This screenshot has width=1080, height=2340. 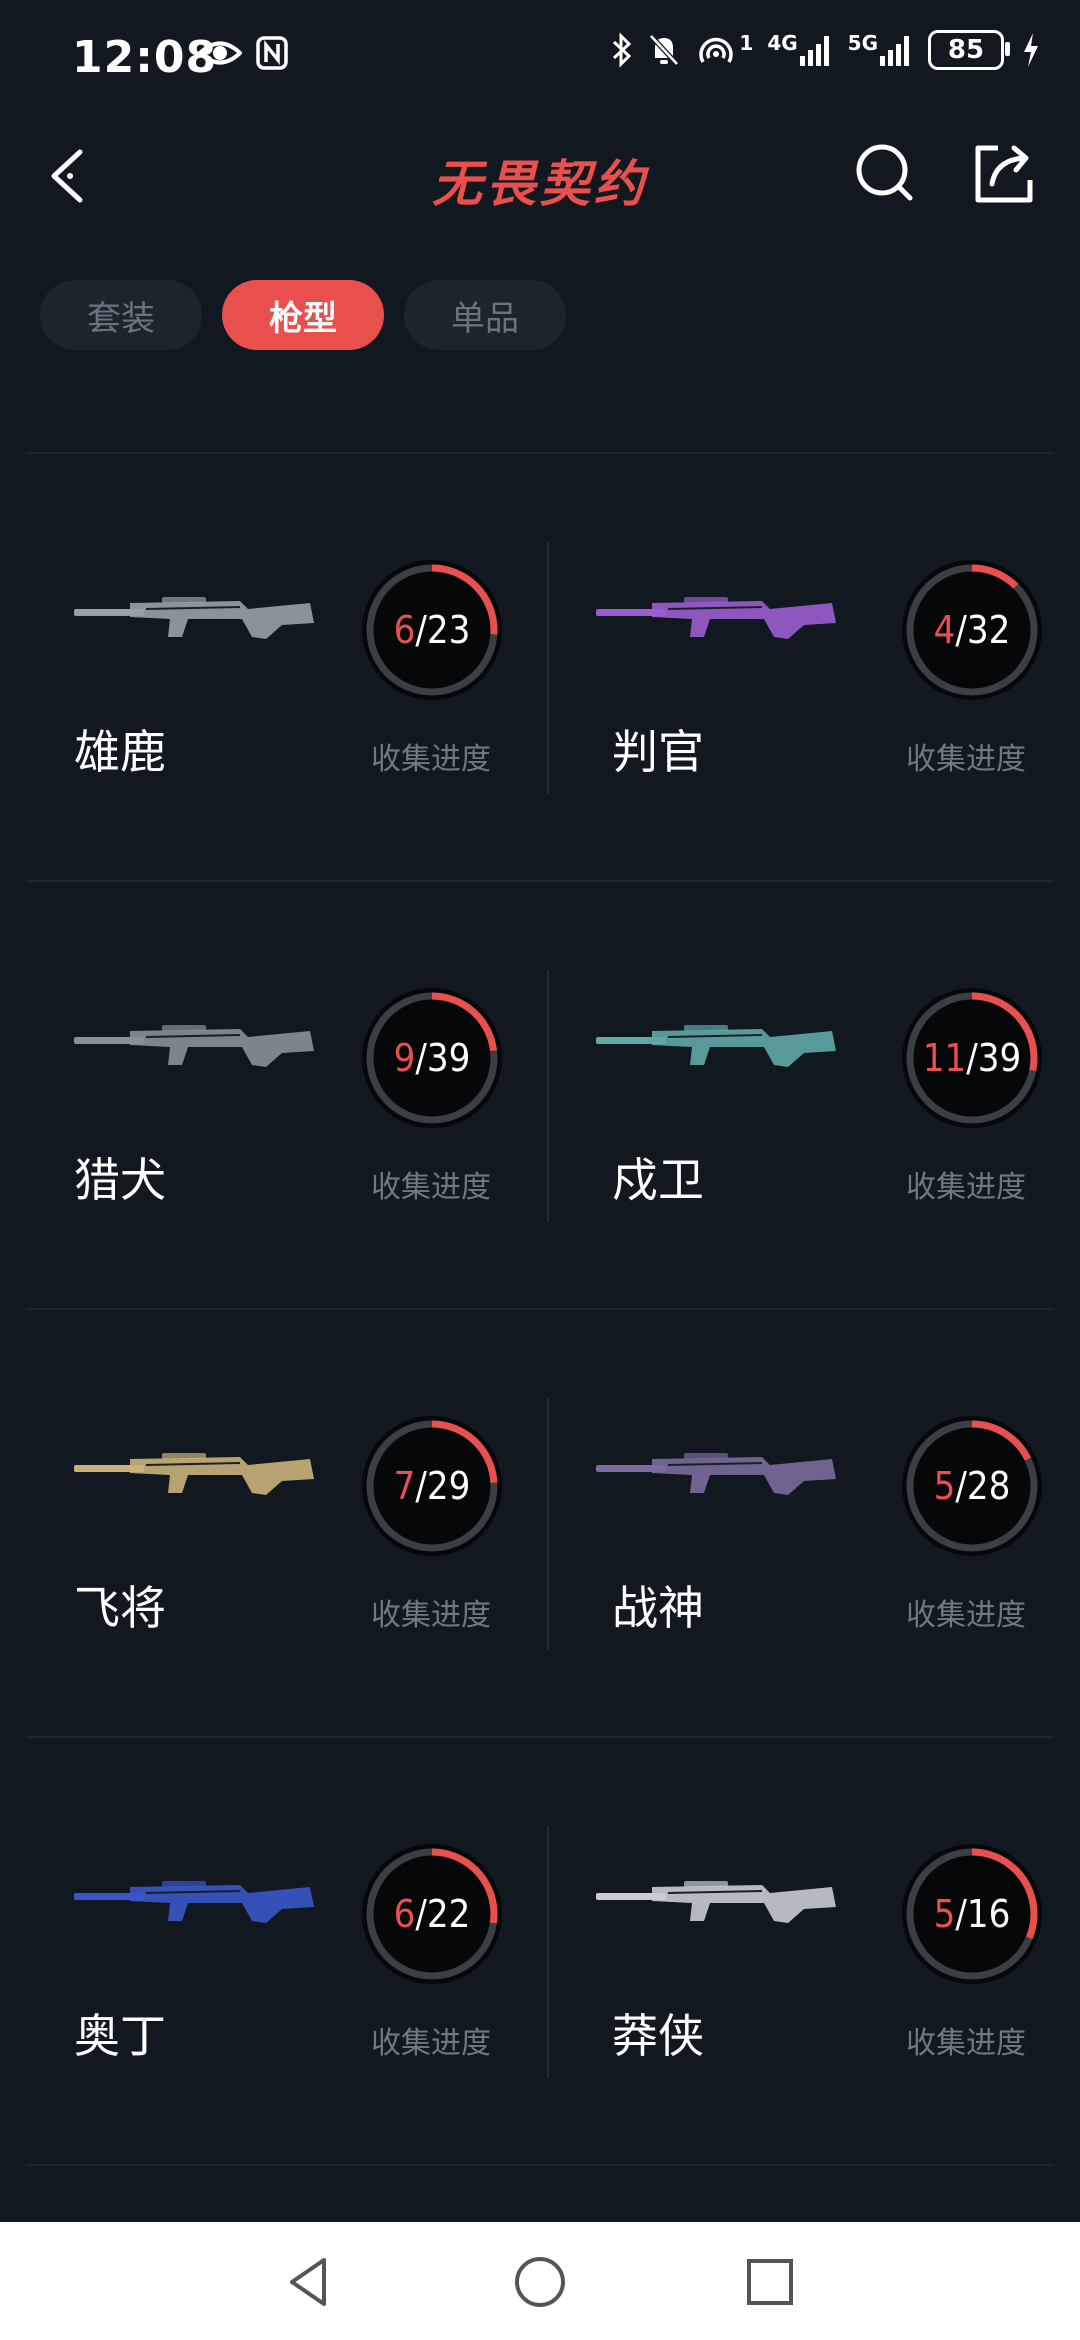 I want to click on progress-count: 4/32, so click(x=972, y=630).